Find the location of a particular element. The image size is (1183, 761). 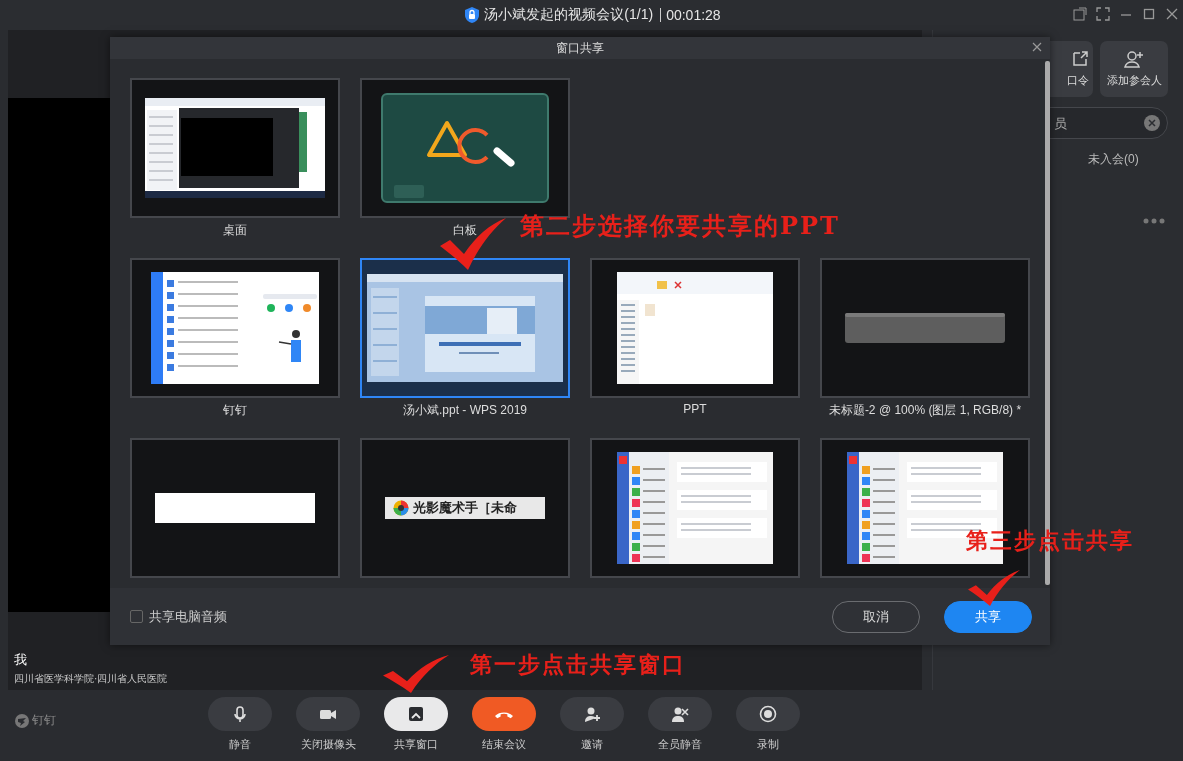

window-option-label: 未标题-2 @ 100% (图层 1, RGB/8) * is located at coordinates (925, 410).